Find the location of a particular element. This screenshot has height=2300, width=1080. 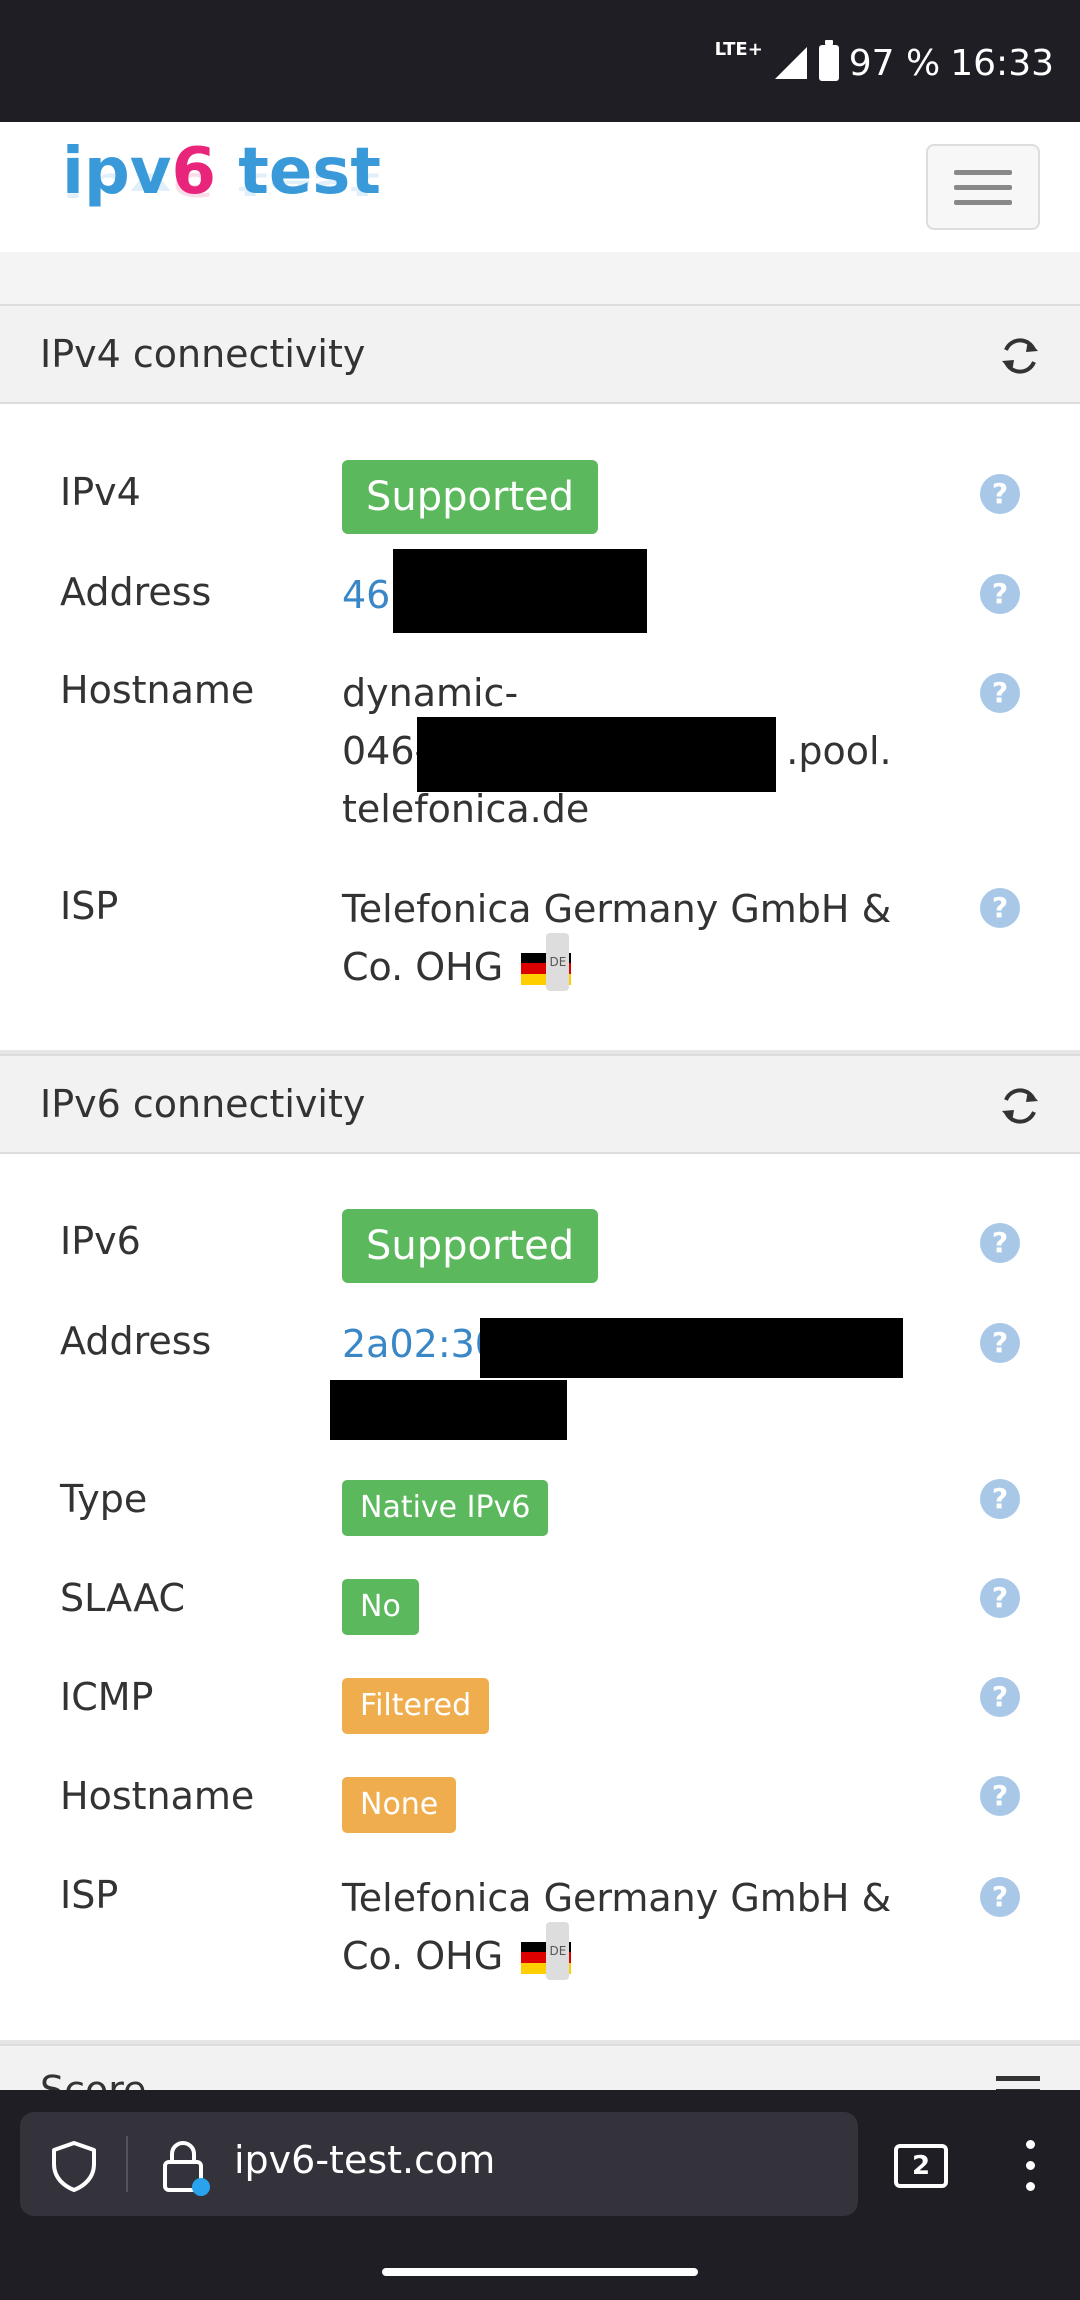

list-icon is located at coordinates (1018, 2083).